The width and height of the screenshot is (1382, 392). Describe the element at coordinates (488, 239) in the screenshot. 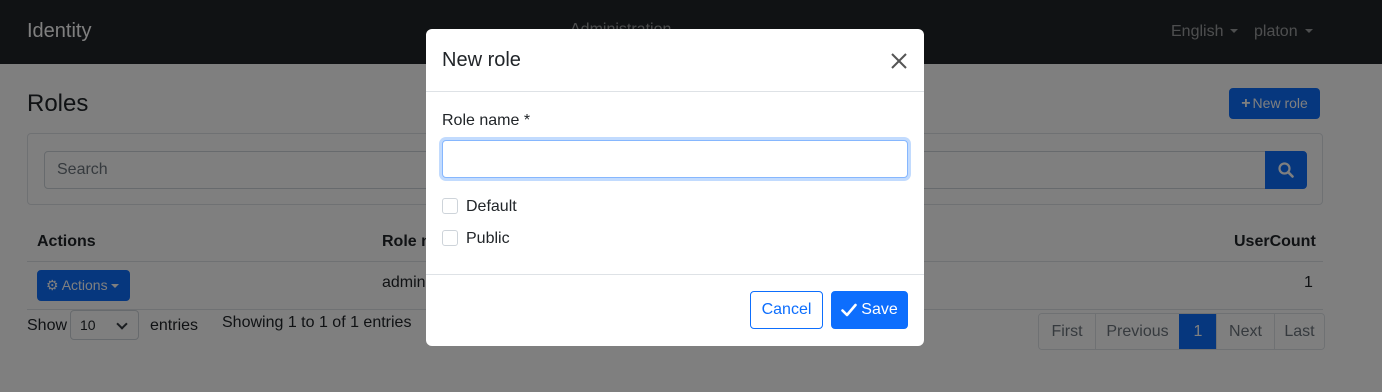

I see `public-checkbox-label: Public` at that location.